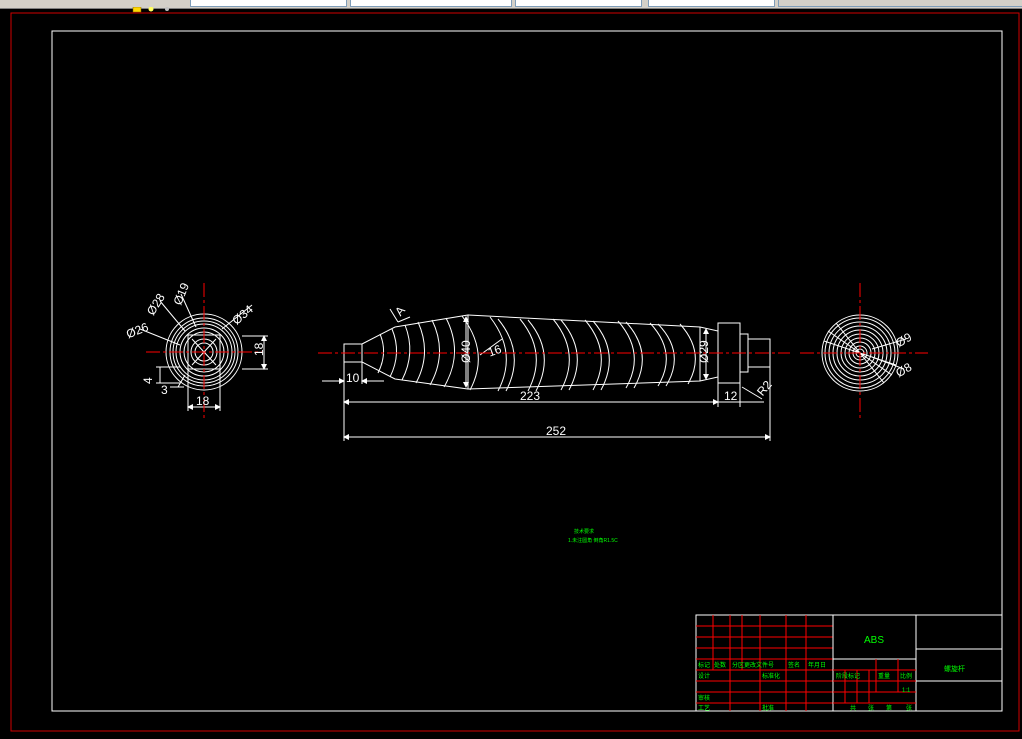  Describe the element at coordinates (268, 3) in the screenshot. I see `layer-dropdown` at that location.